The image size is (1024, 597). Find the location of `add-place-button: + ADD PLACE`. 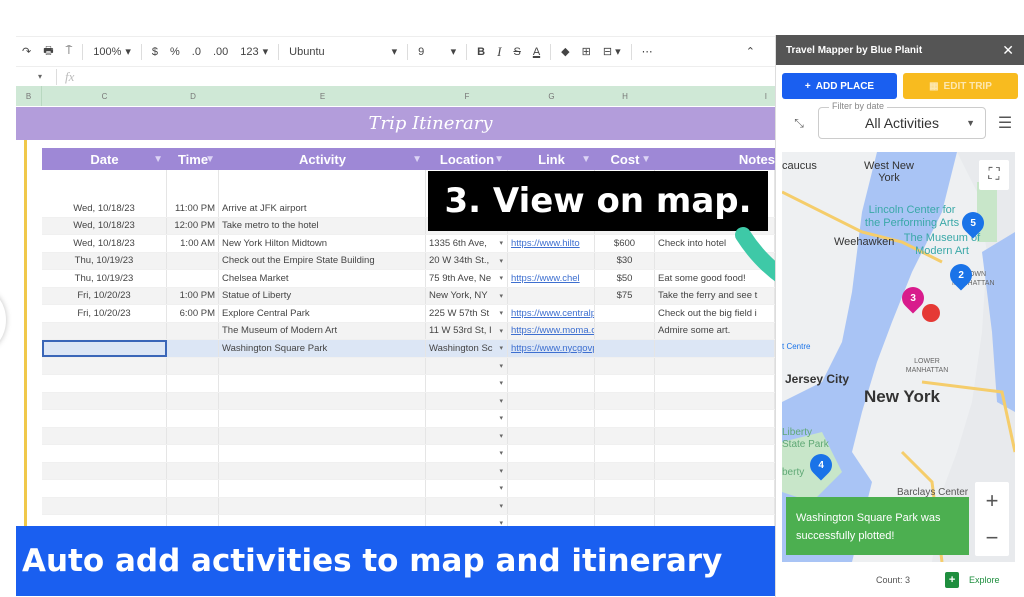

add-place-button: + ADD PLACE is located at coordinates (839, 86).